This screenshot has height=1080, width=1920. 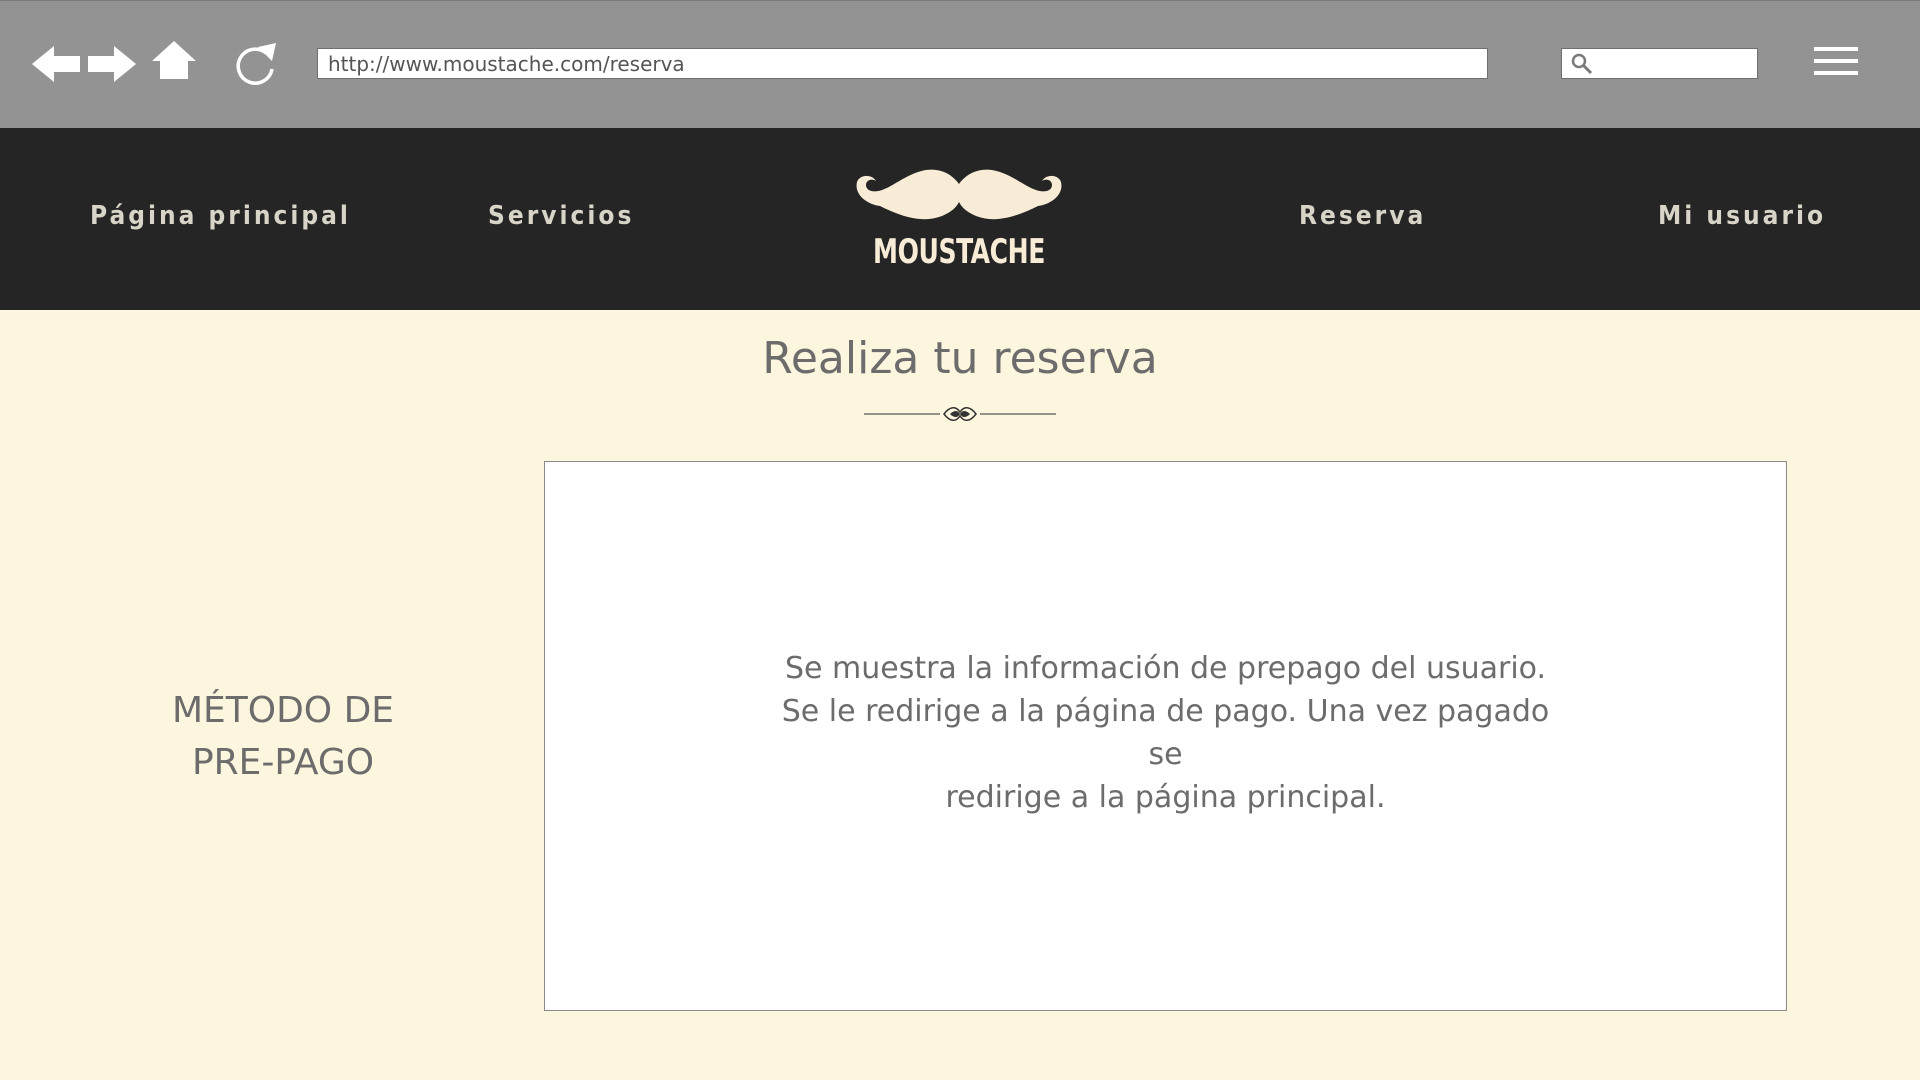 What do you see at coordinates (960, 414) in the screenshot?
I see `ornament-divider-icon` at bounding box center [960, 414].